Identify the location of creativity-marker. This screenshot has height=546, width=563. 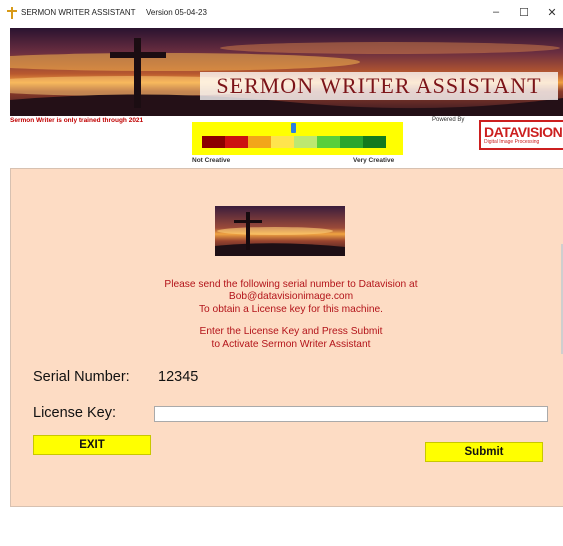
(293, 128).